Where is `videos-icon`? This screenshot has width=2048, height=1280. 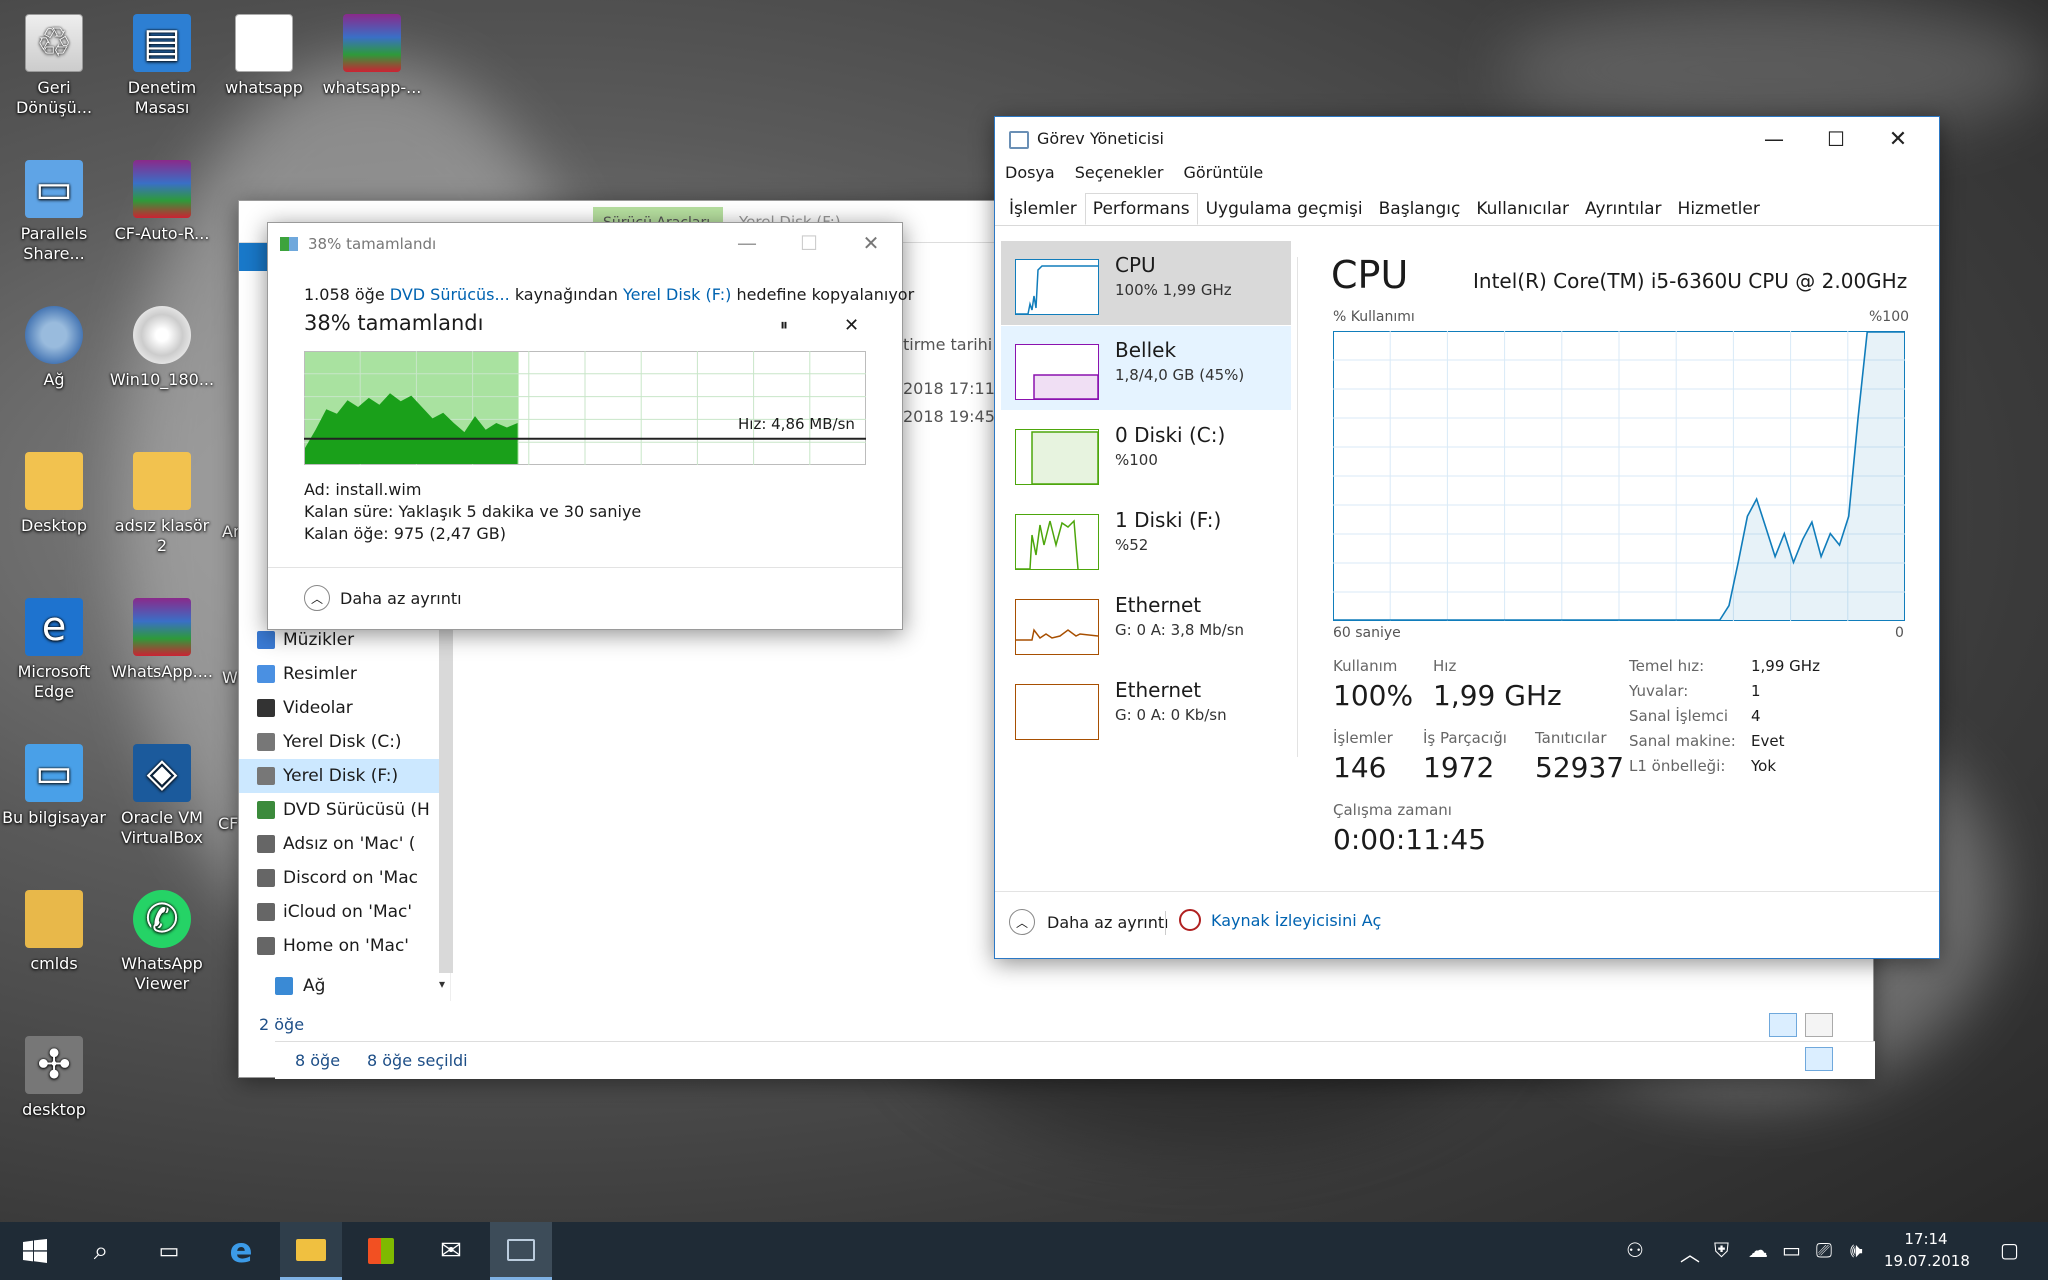
videos-icon is located at coordinates (266, 708).